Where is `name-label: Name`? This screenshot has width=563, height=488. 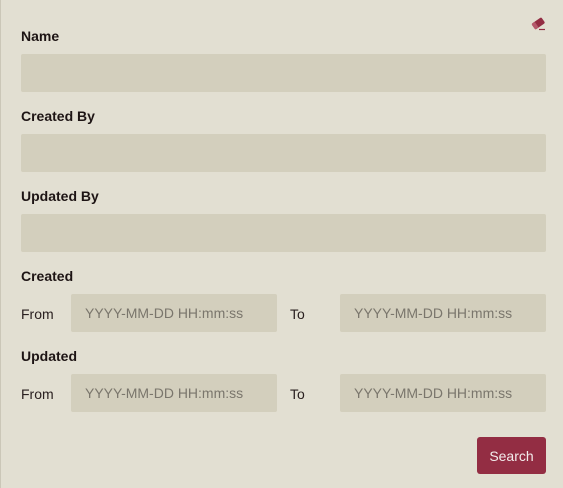
name-label: Name is located at coordinates (40, 36).